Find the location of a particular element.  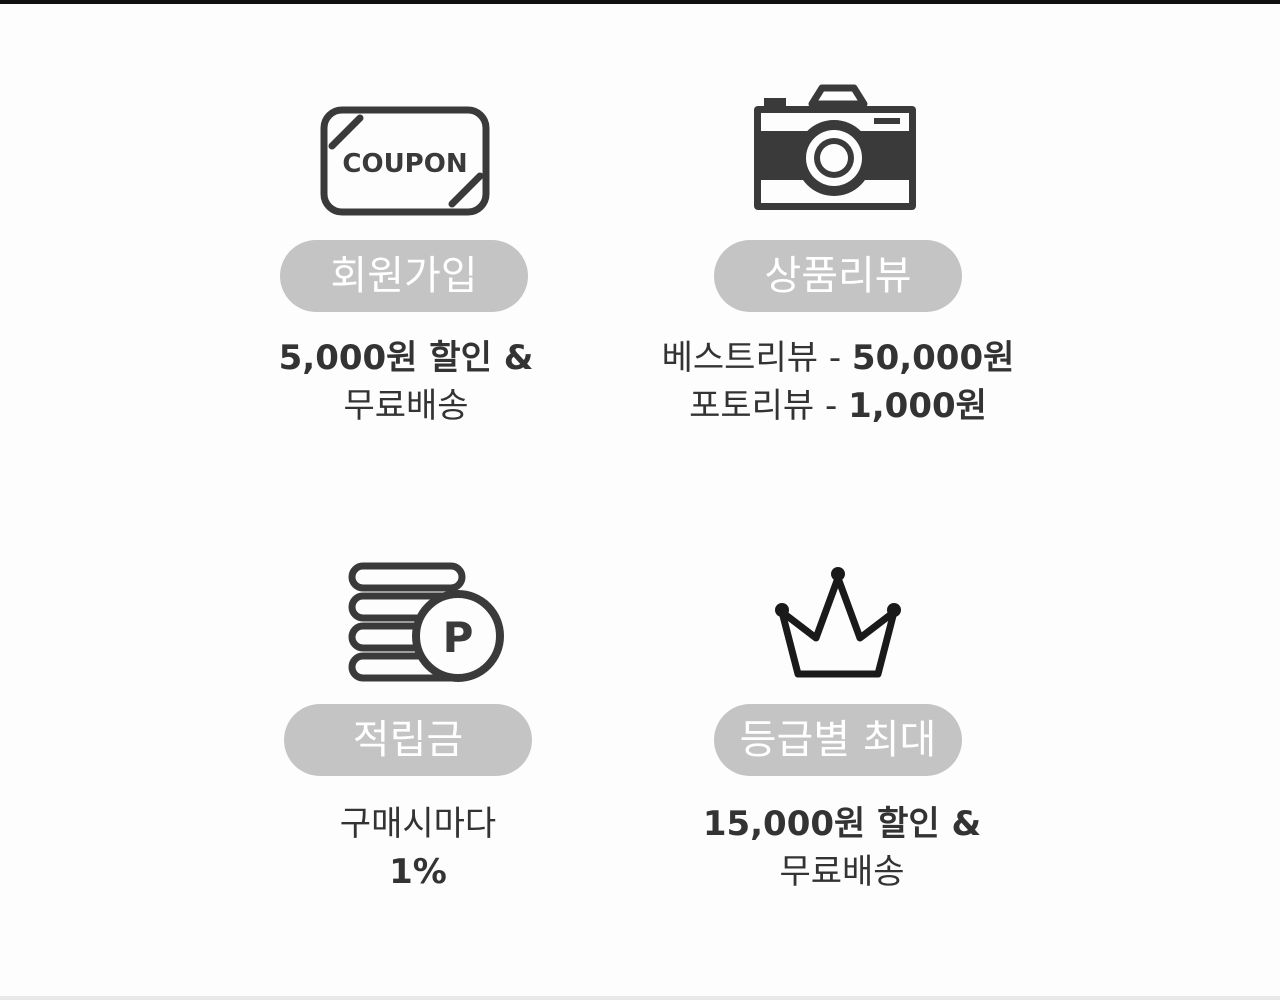

point-icon-text: P is located at coordinates (458, 637).